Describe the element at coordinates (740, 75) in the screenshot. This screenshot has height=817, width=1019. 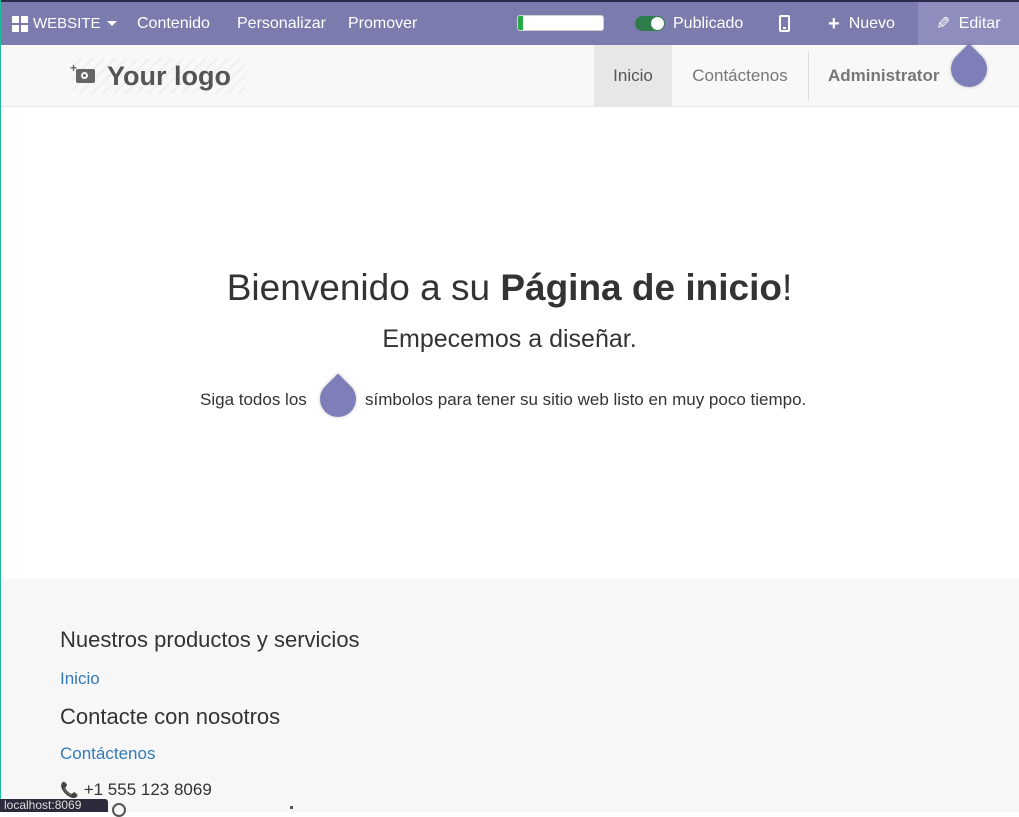
I see `nav-item-contactenos: Contáctenos` at that location.